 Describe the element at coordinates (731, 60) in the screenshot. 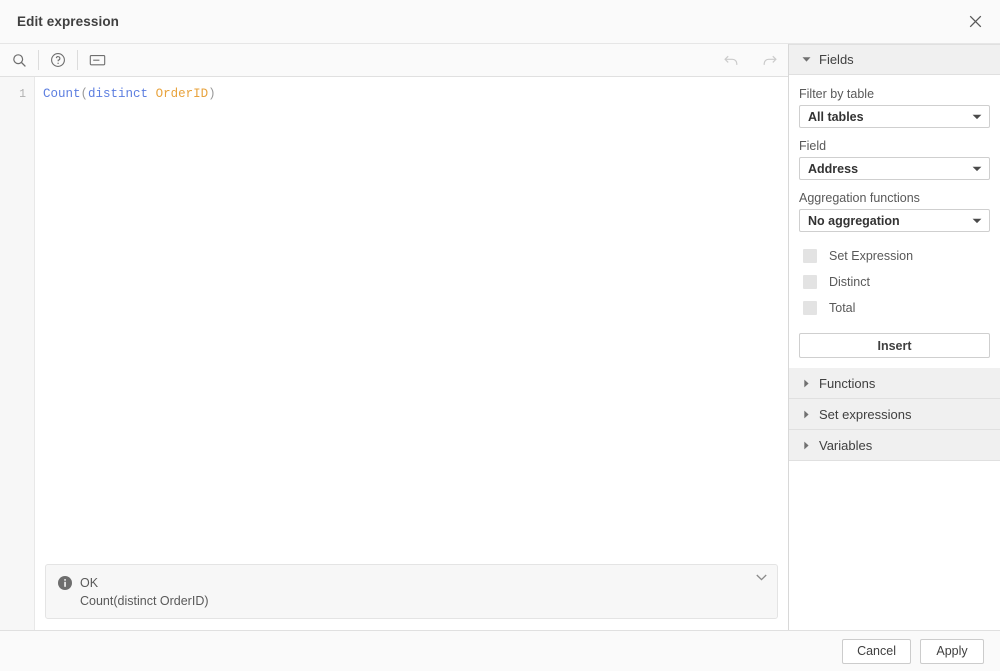

I see `undo-arrow-icon` at that location.